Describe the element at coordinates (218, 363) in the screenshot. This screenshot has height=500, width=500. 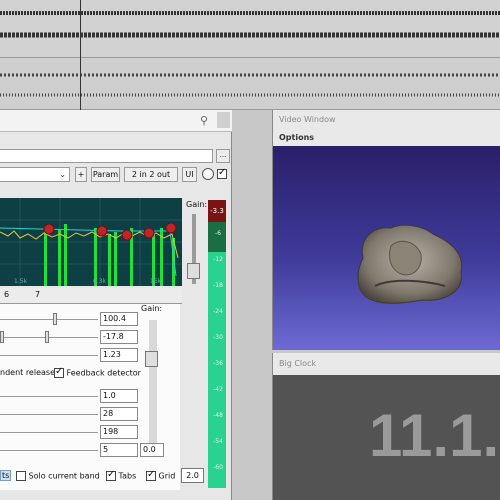
I see `meter-tick-label: -36` at that location.